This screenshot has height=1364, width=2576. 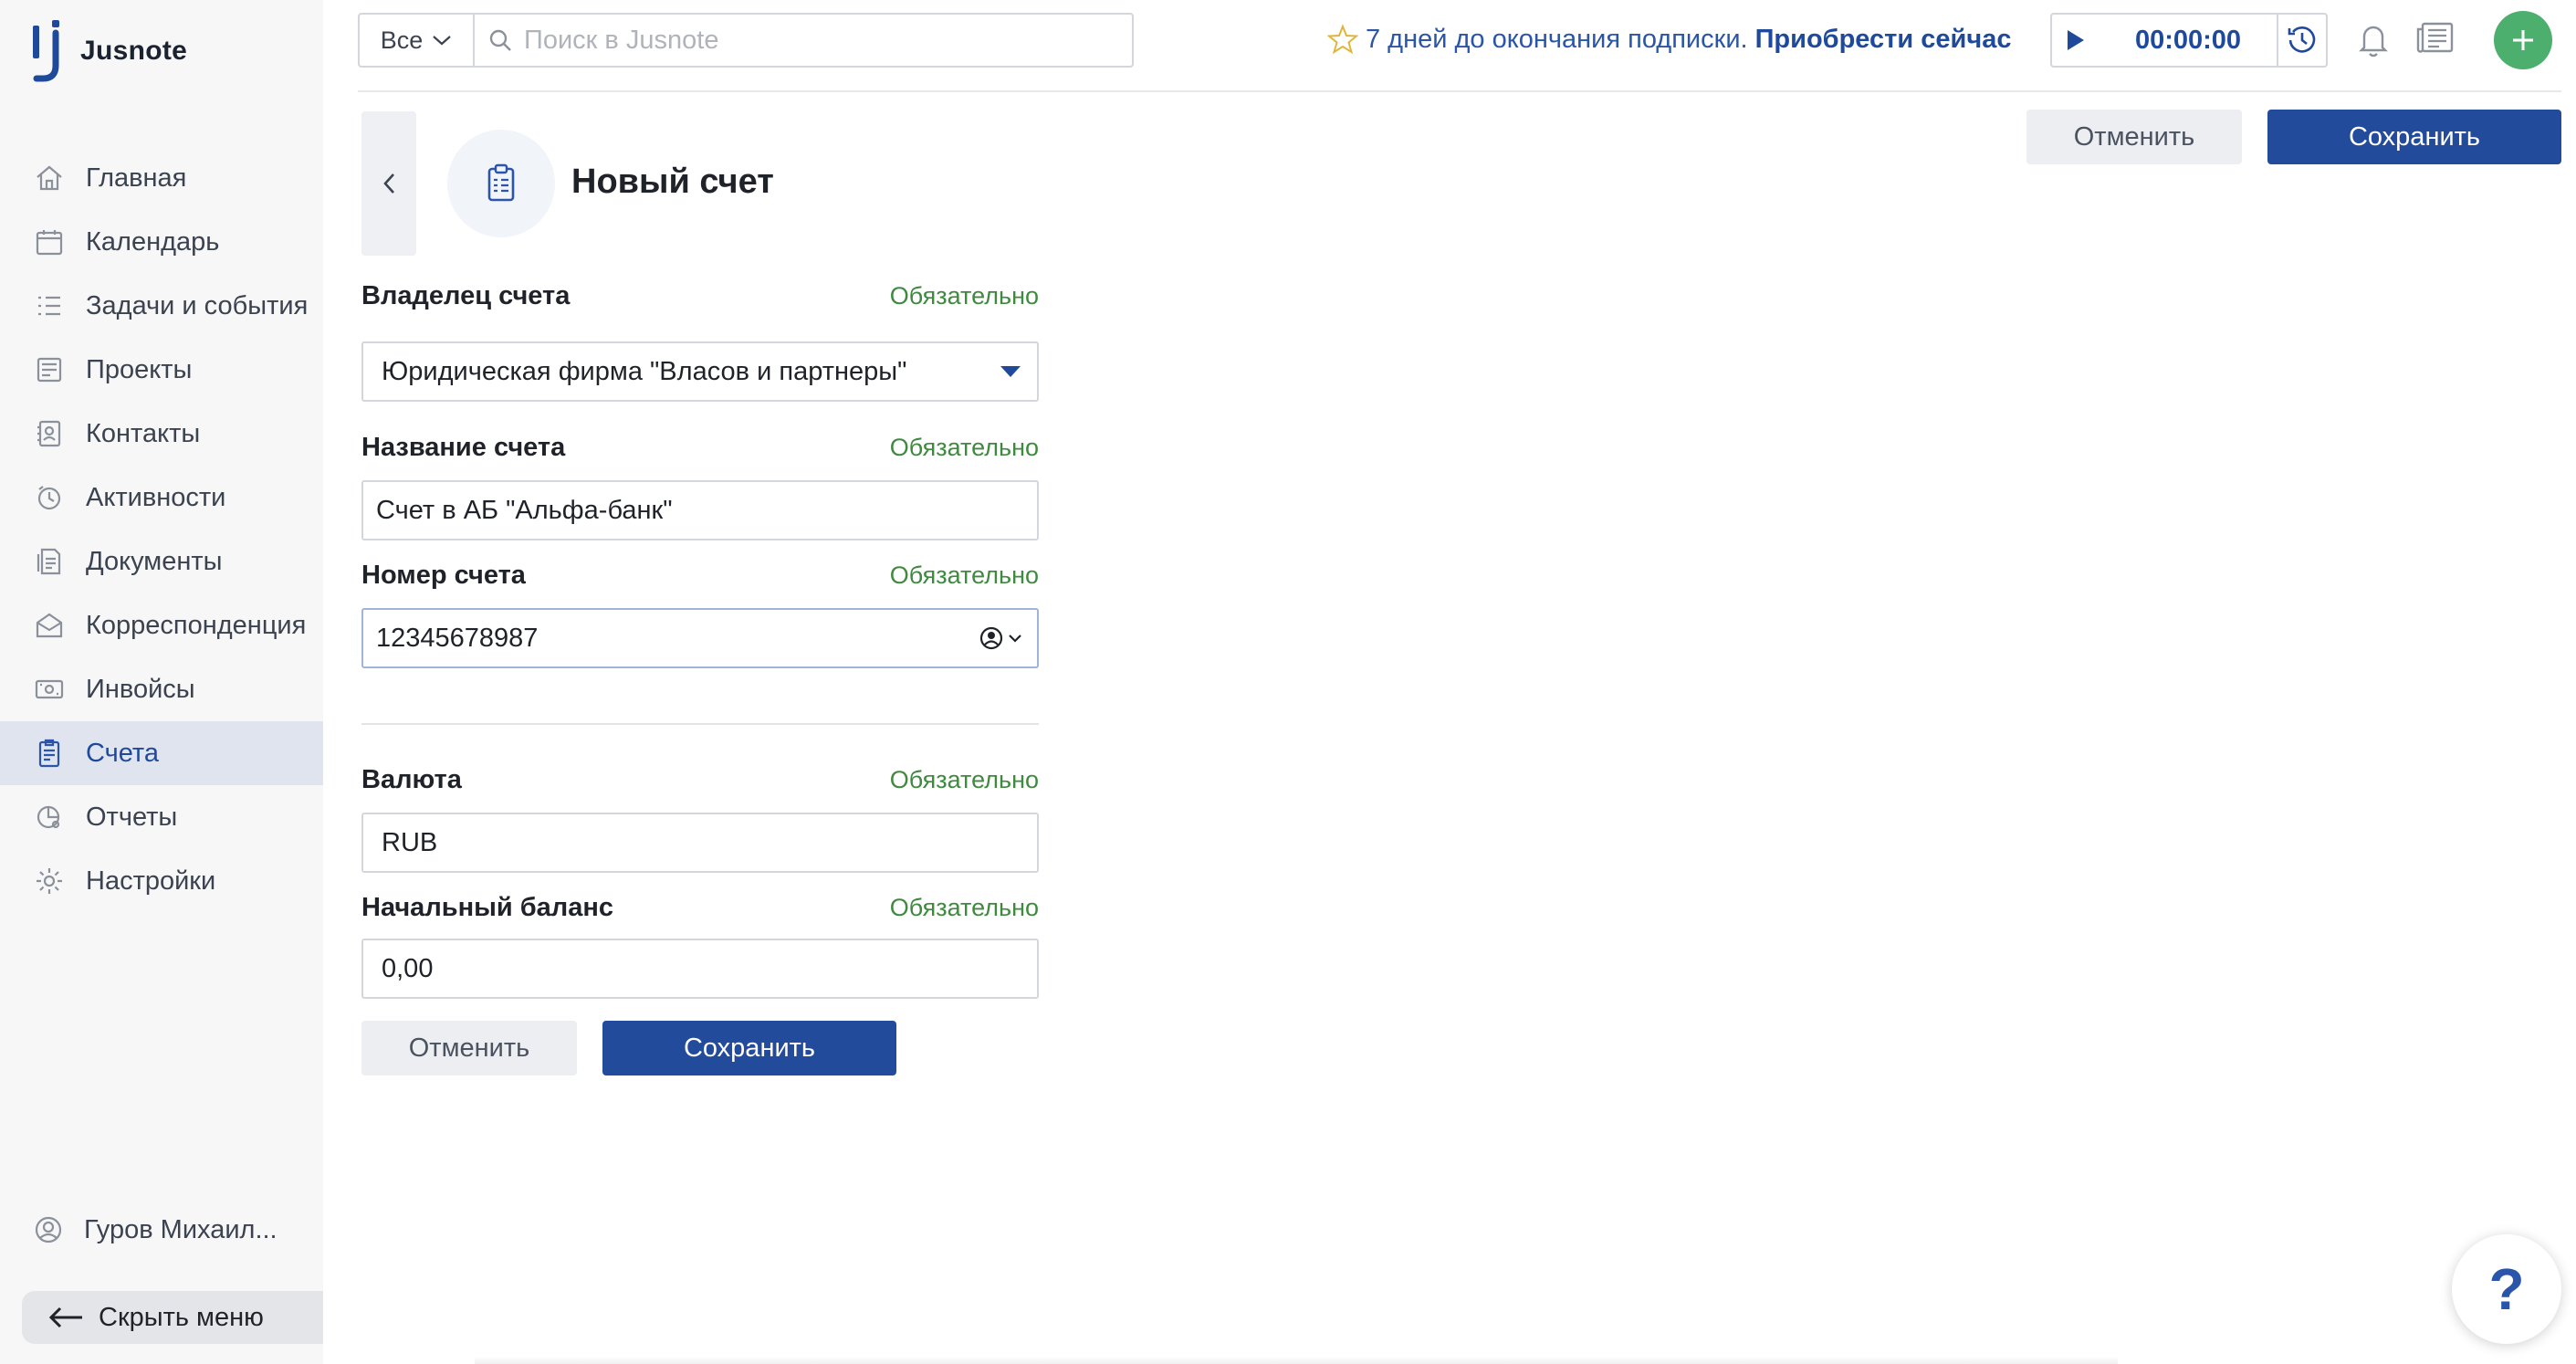 I want to click on header-save-button: Сохранить, so click(x=2414, y=137).